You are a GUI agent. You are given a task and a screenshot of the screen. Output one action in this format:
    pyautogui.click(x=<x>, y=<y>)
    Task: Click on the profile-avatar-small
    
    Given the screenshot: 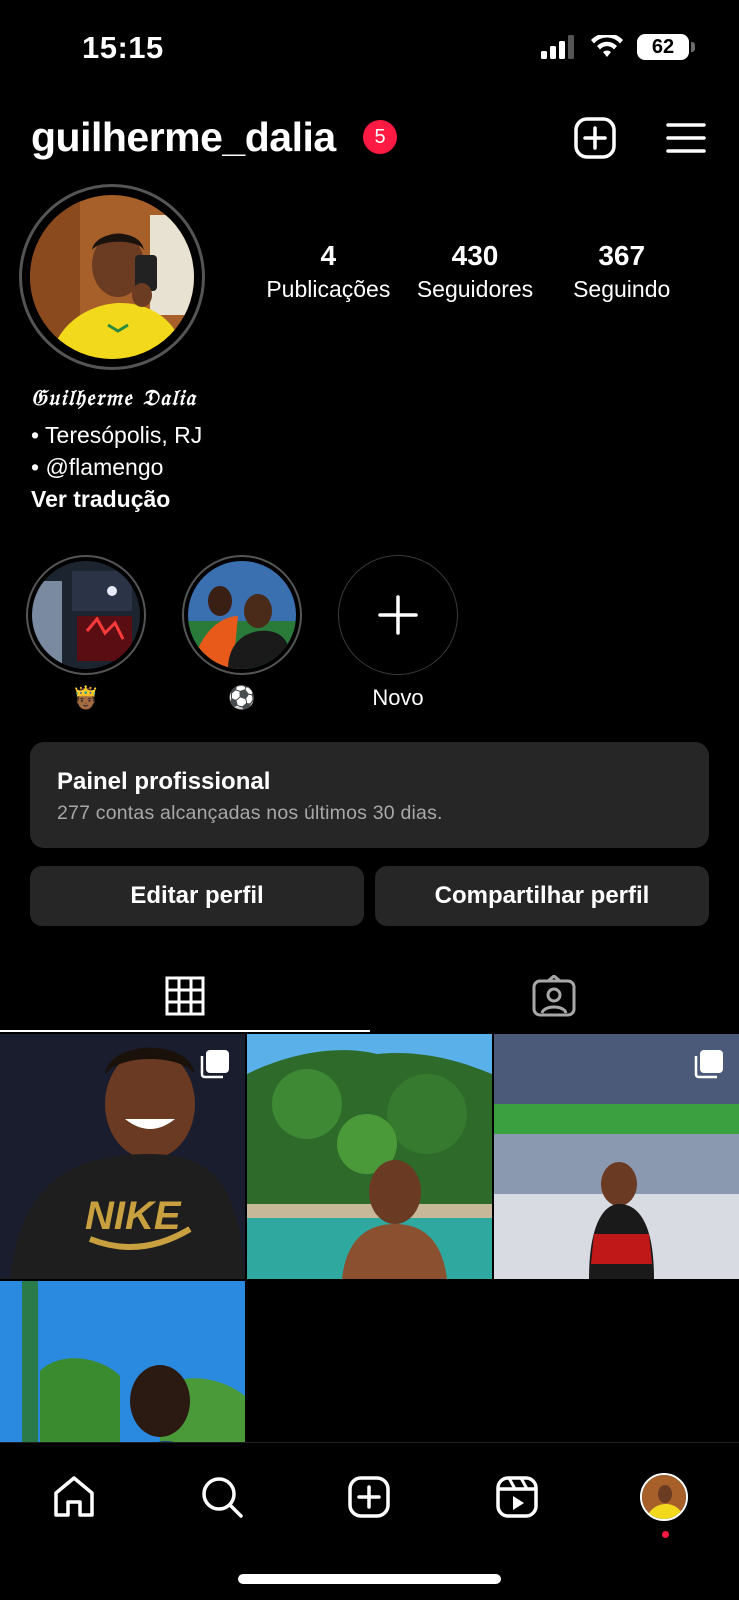 What is the action you would take?
    pyautogui.click(x=664, y=1497)
    